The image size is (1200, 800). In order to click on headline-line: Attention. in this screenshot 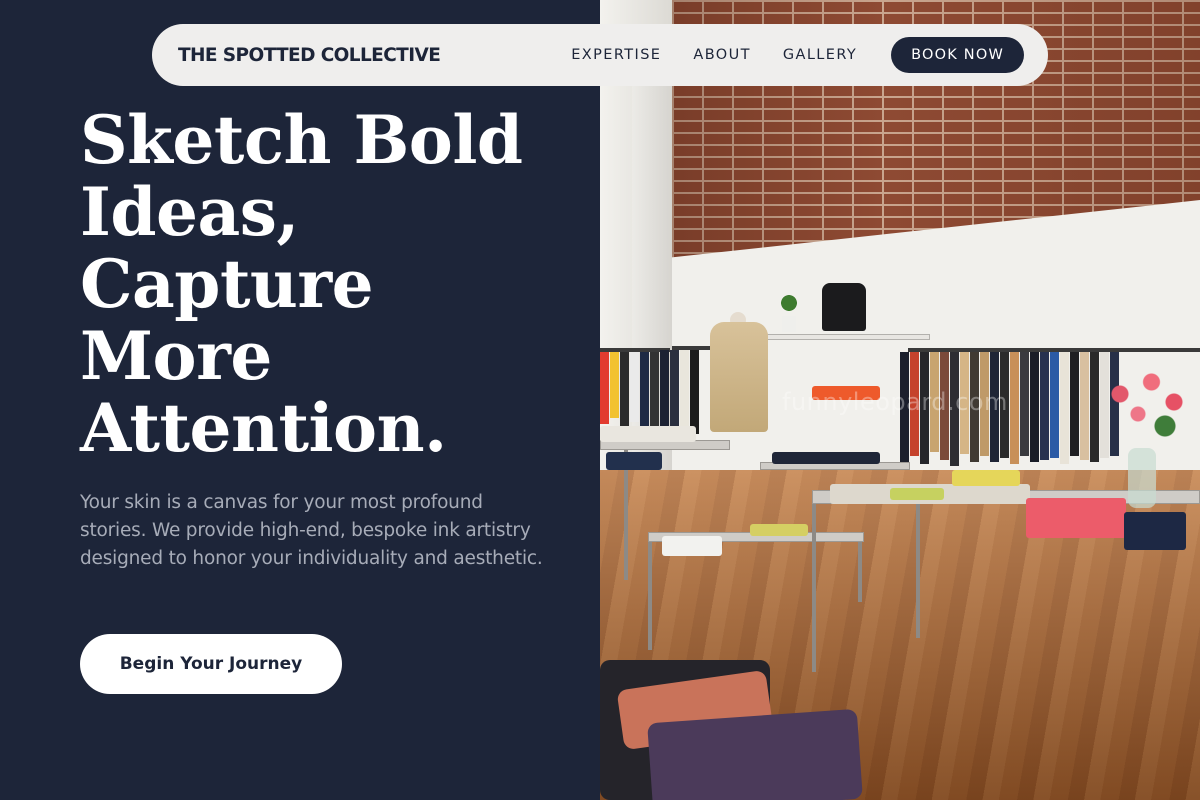, I will do `click(263, 428)`.